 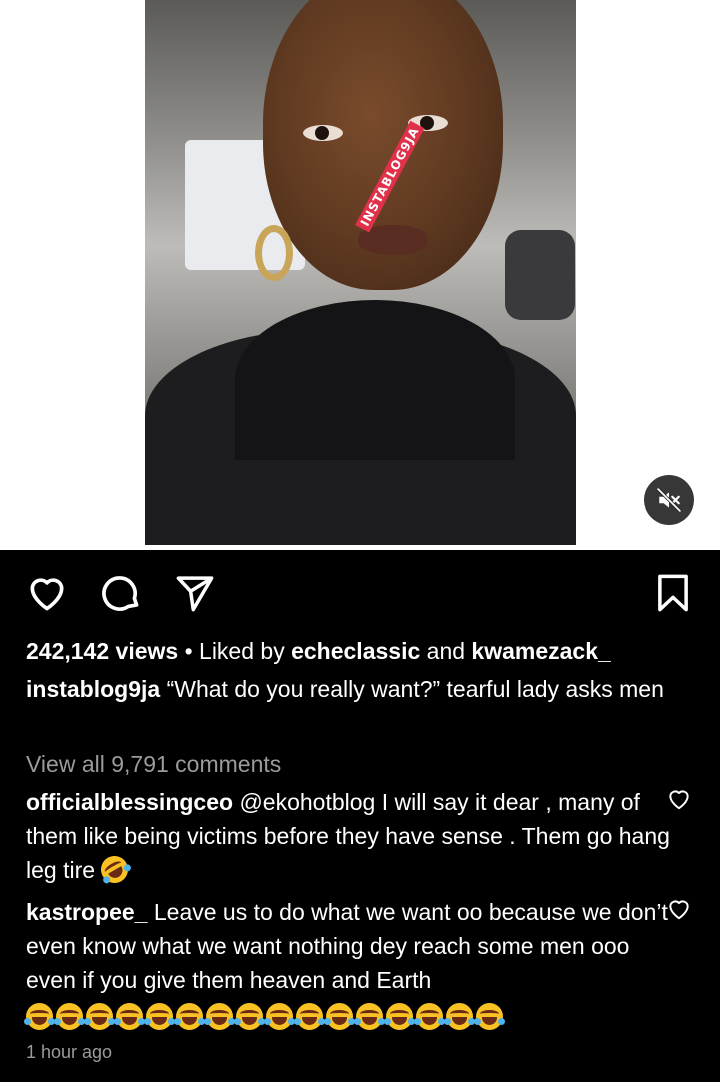 I want to click on save-button, so click(x=673, y=593).